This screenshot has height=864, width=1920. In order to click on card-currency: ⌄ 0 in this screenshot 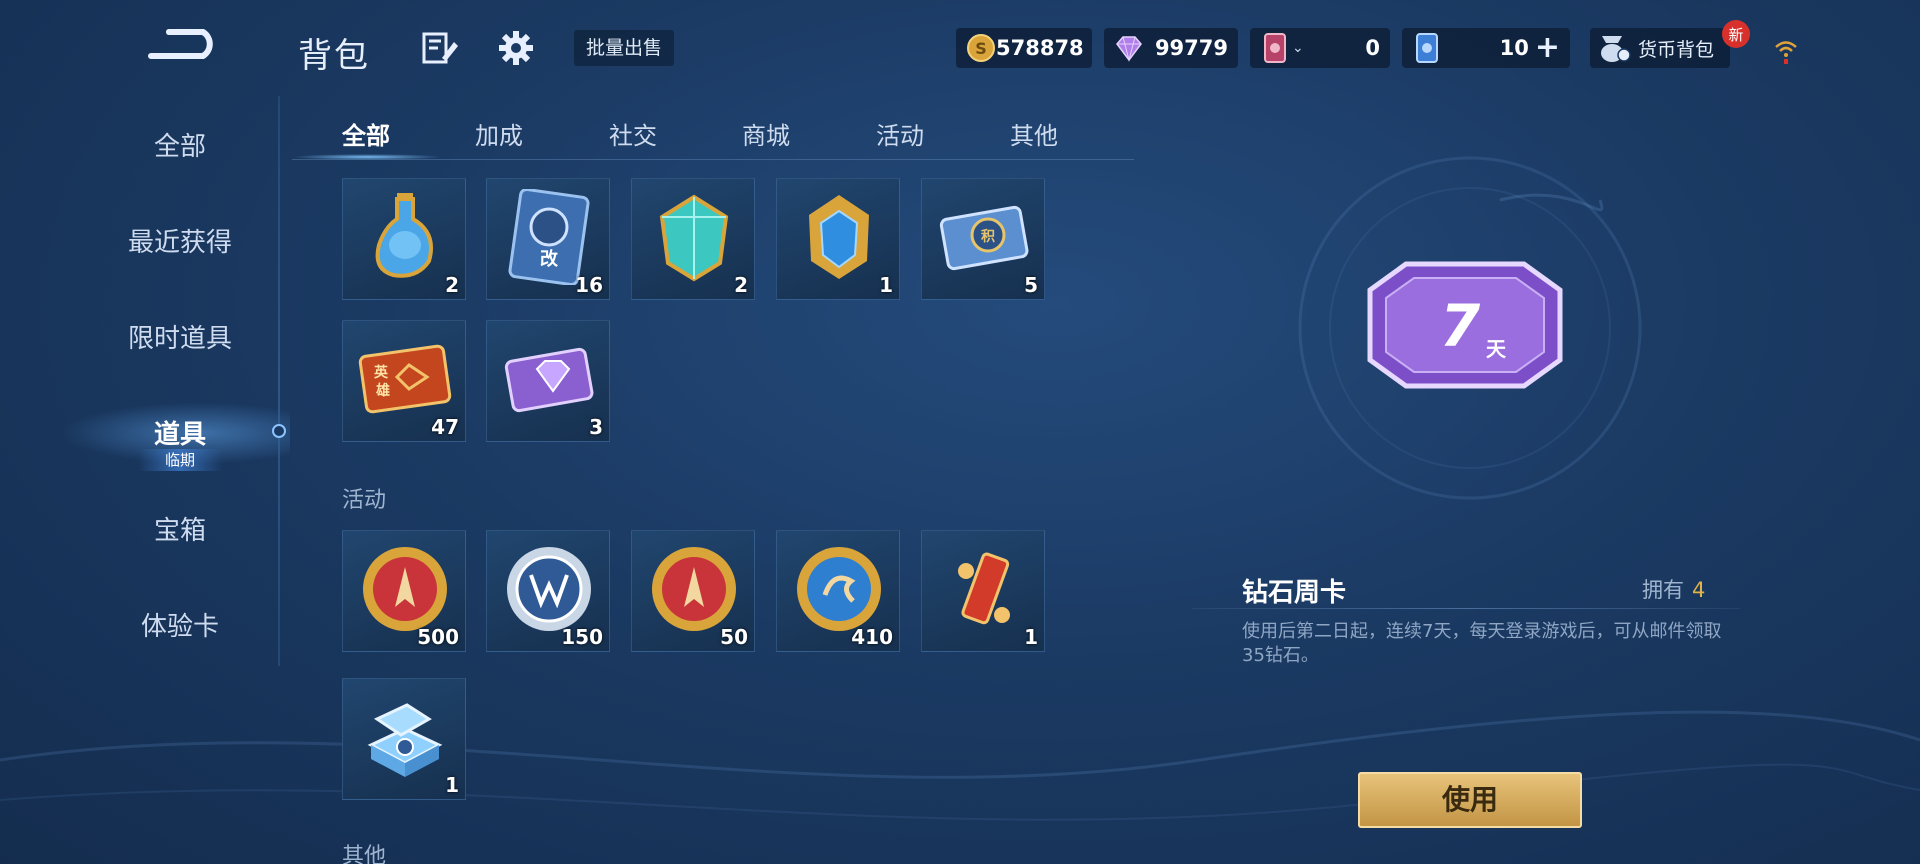, I will do `click(1320, 48)`.